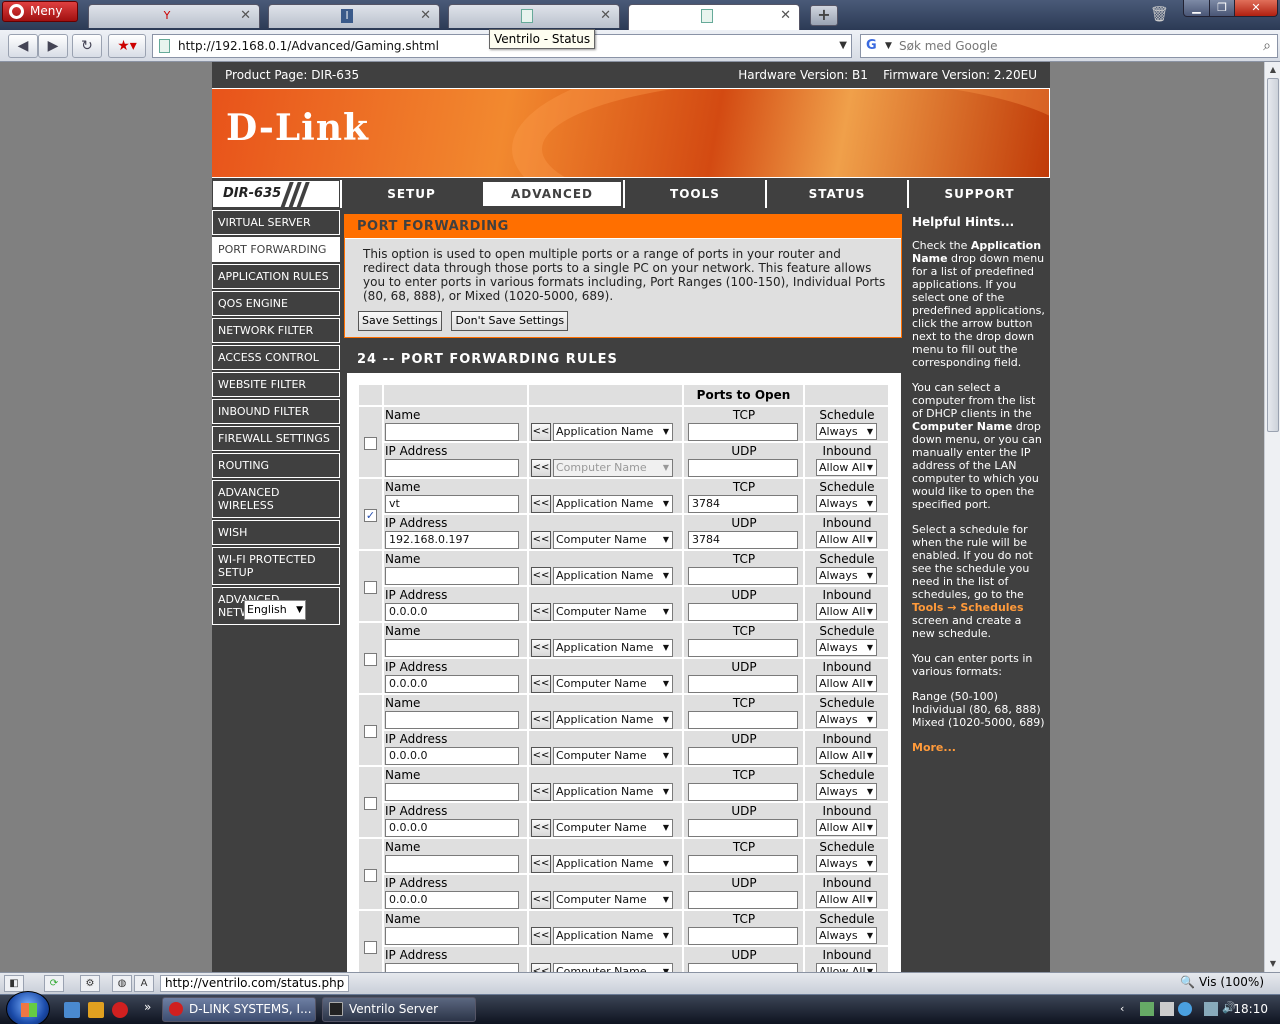 The width and height of the screenshot is (1280, 1024). Describe the element at coordinates (276, 465) in the screenshot. I see `sidebar-item-routing: ROUTING` at that location.